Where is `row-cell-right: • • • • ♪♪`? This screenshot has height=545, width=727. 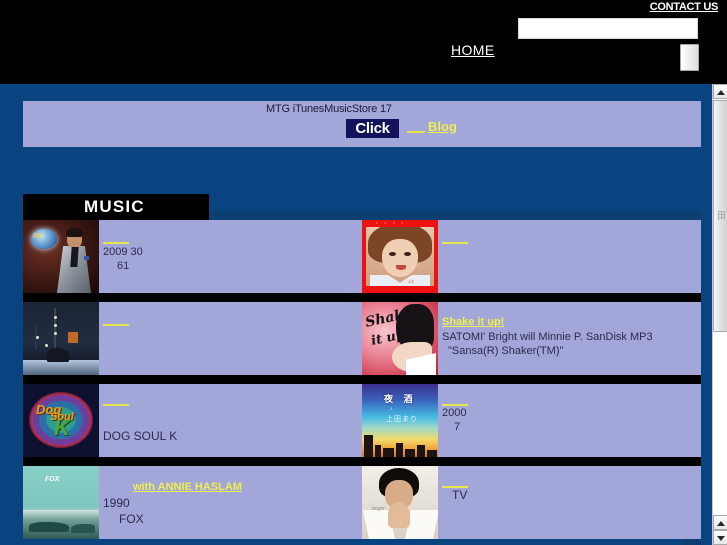
row-cell-right: • • • • ♪♪ is located at coordinates (531, 256).